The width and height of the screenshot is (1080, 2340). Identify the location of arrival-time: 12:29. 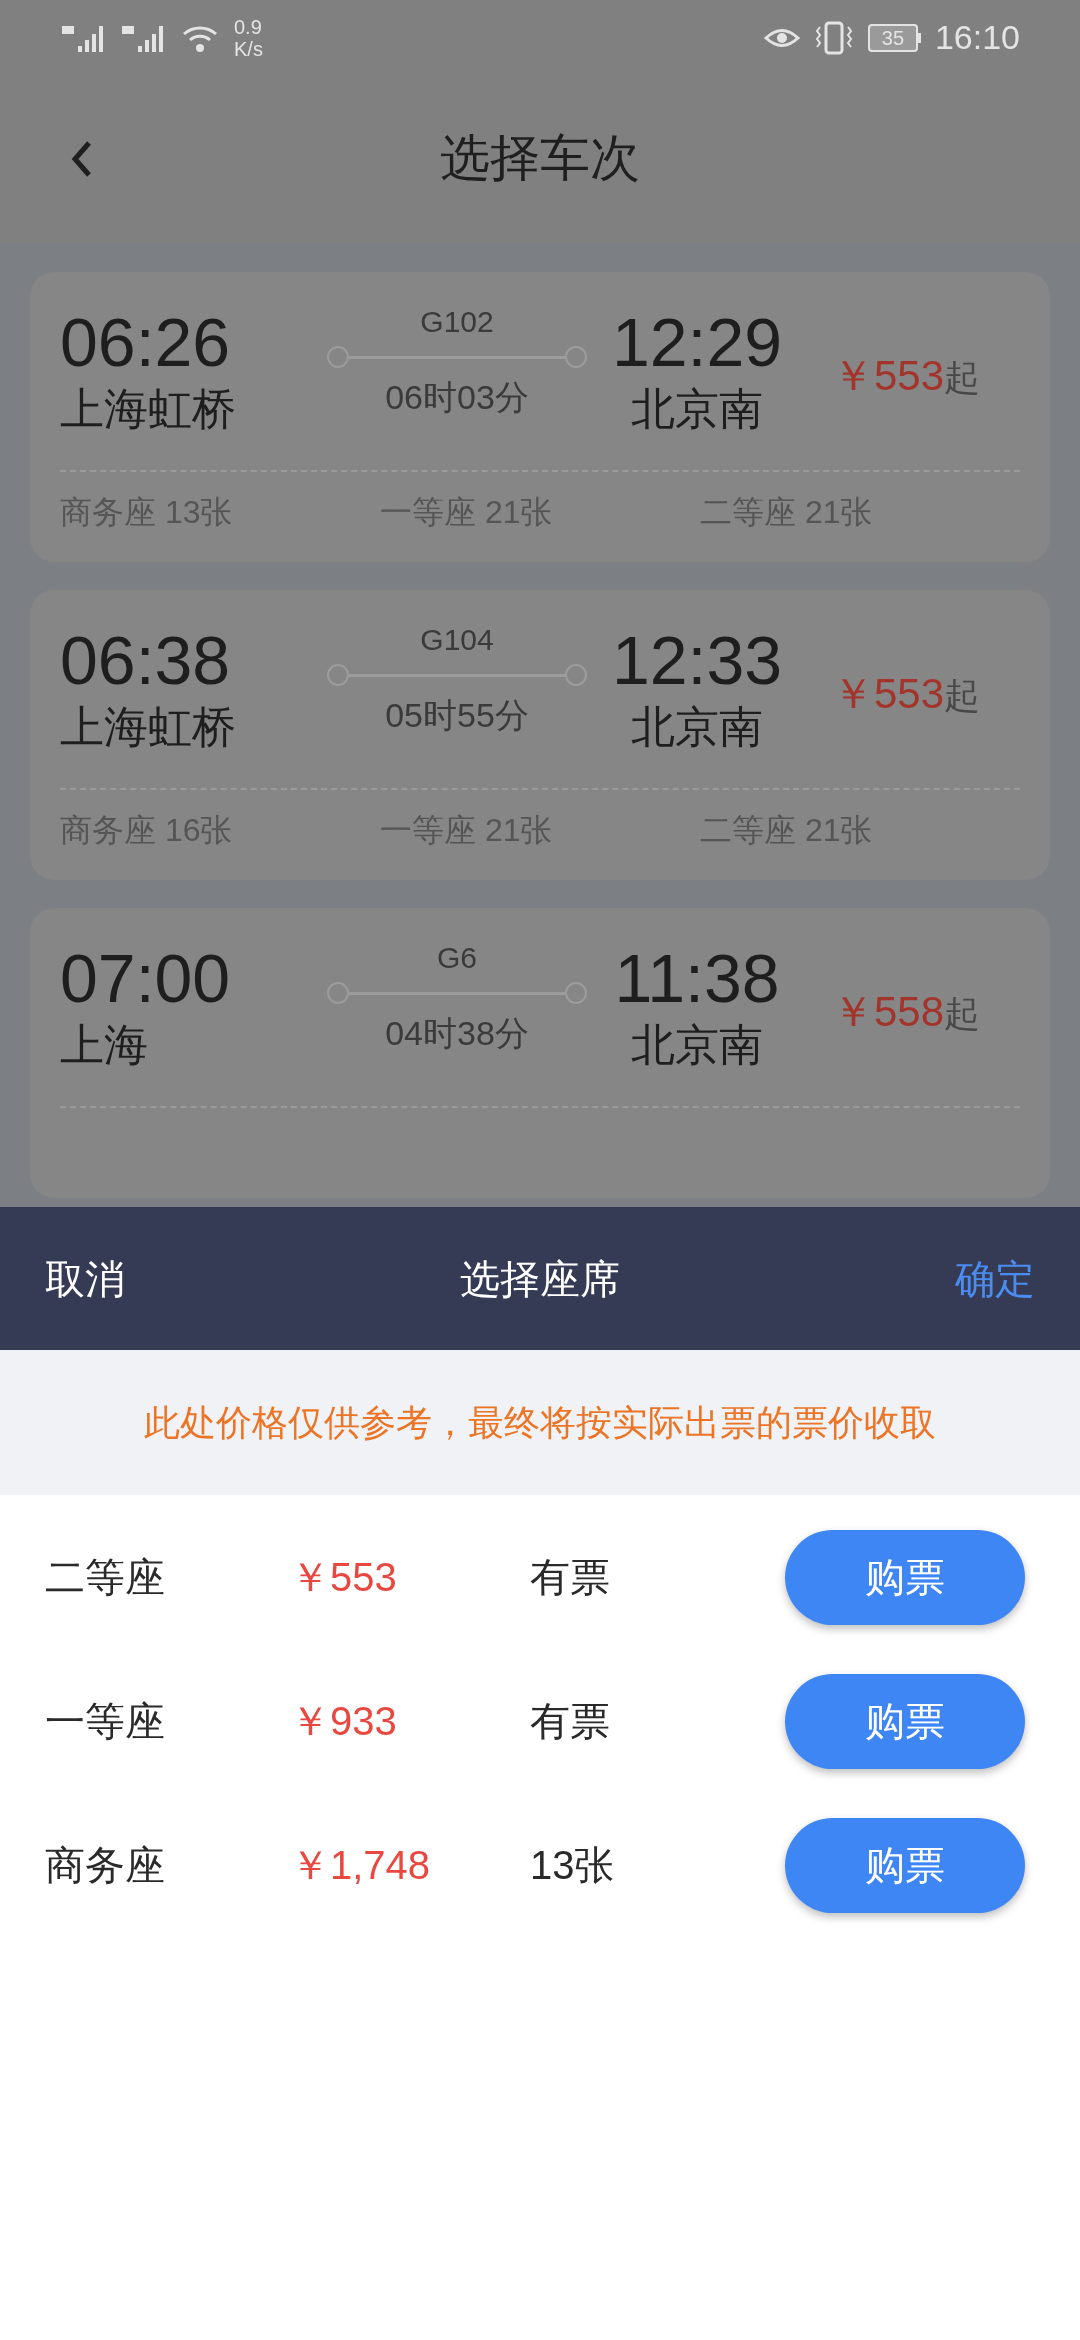
(697, 342).